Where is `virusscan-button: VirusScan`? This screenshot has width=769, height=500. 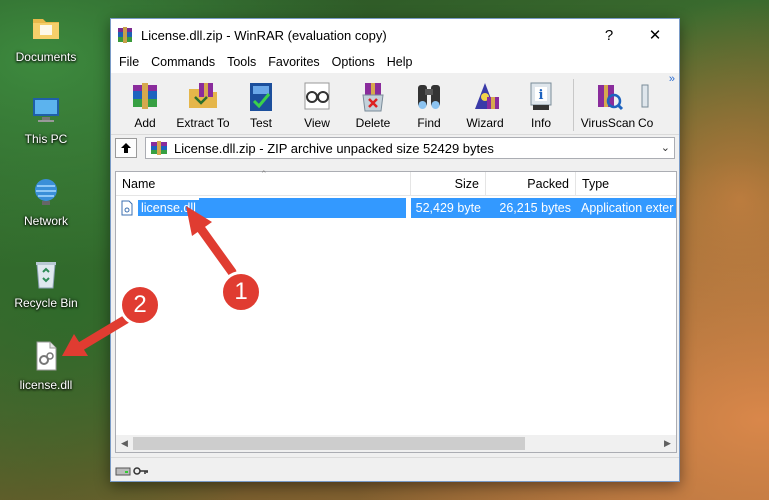 virusscan-button: VirusScan is located at coordinates (608, 101).